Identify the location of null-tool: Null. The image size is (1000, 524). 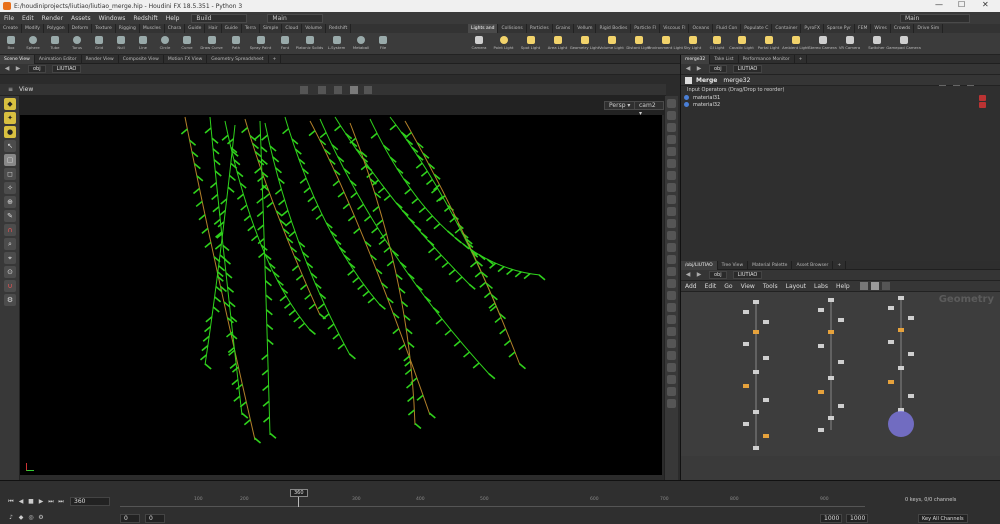
(121, 44).